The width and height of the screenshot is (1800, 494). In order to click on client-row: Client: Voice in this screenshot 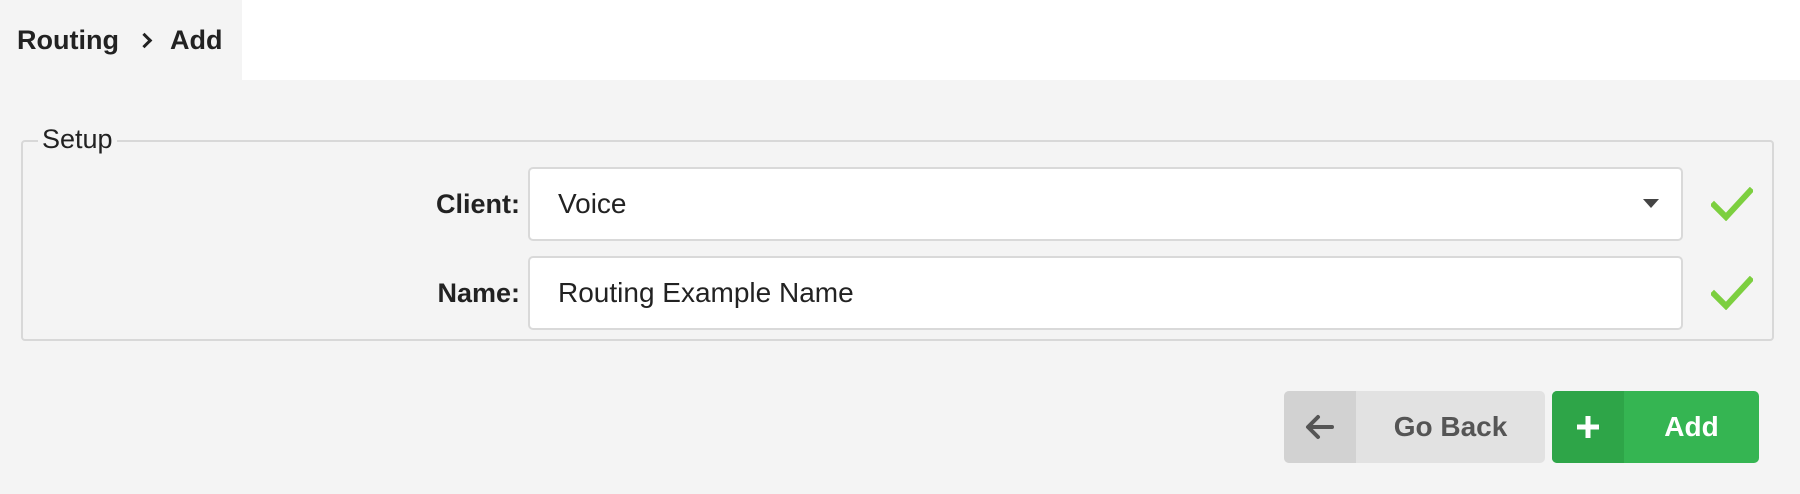, I will do `click(897, 204)`.